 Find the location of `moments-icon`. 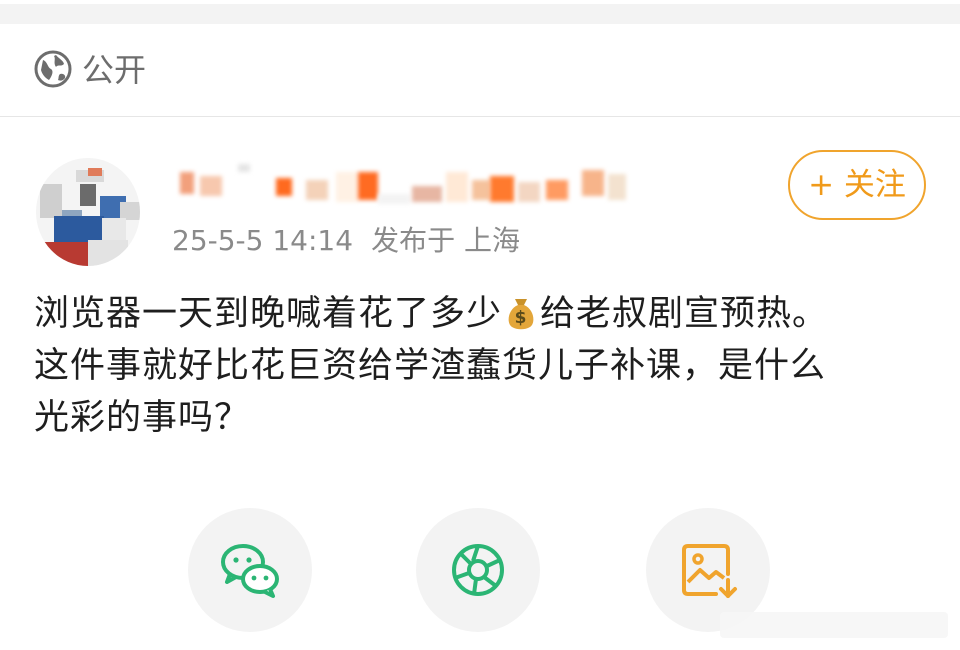

moments-icon is located at coordinates (478, 570).